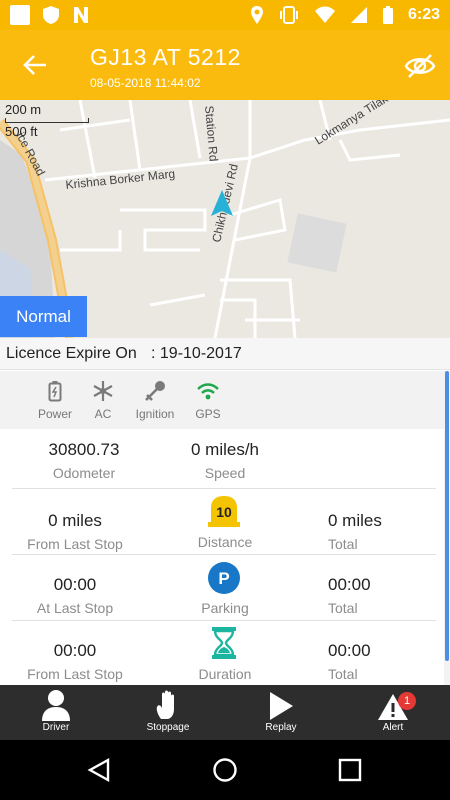  What do you see at coordinates (387, 15) in the screenshot?
I see `battery-status-icon` at bounding box center [387, 15].